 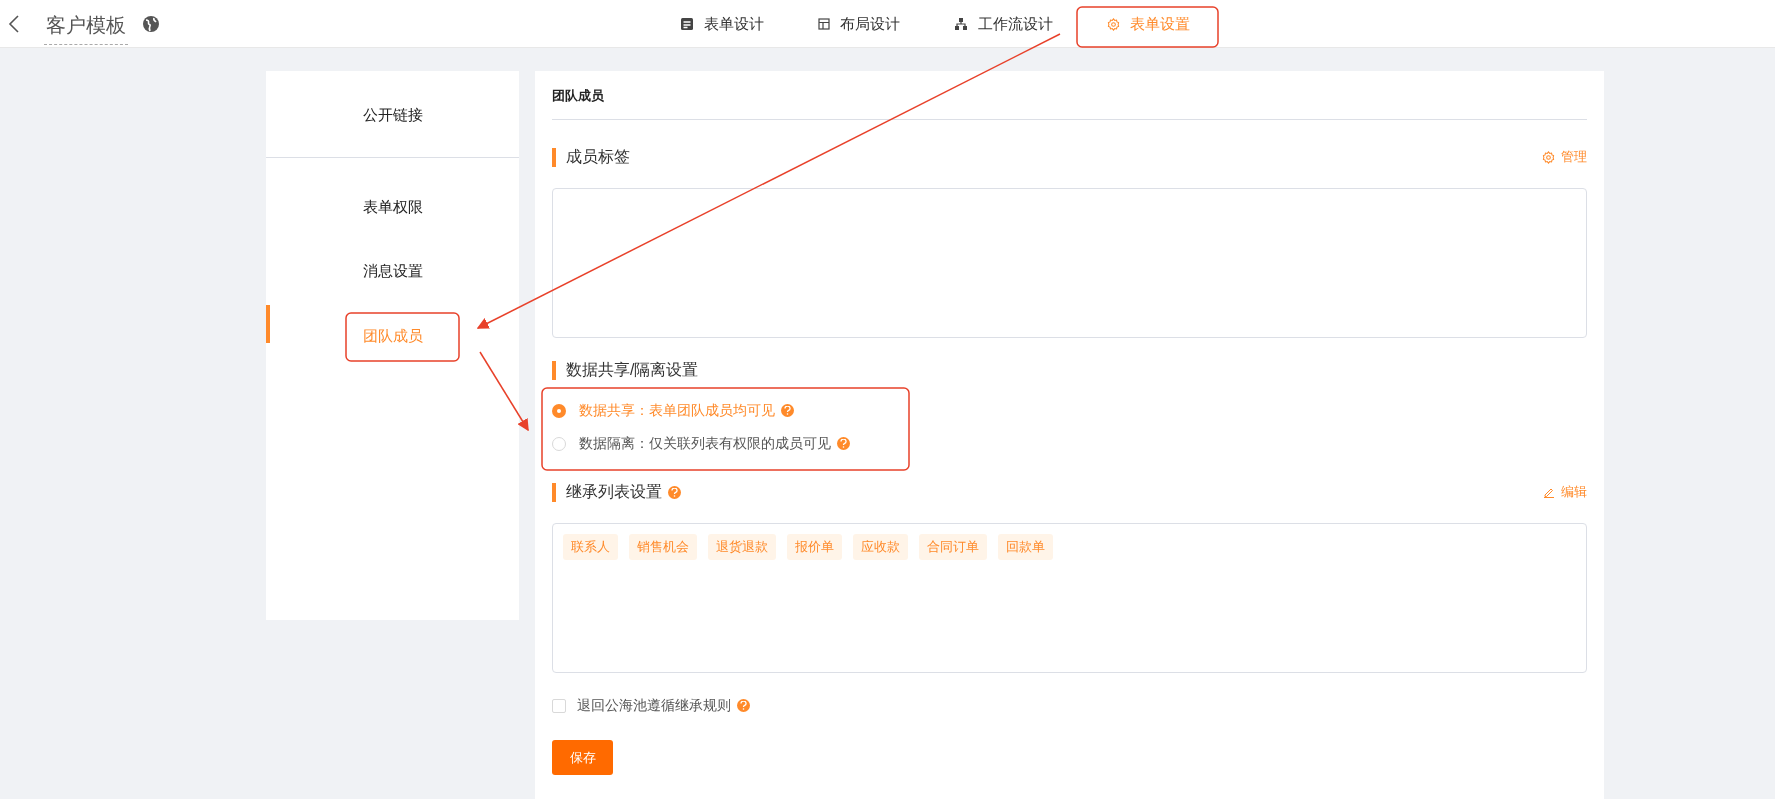 I want to click on checkbox, so click(x=559, y=705).